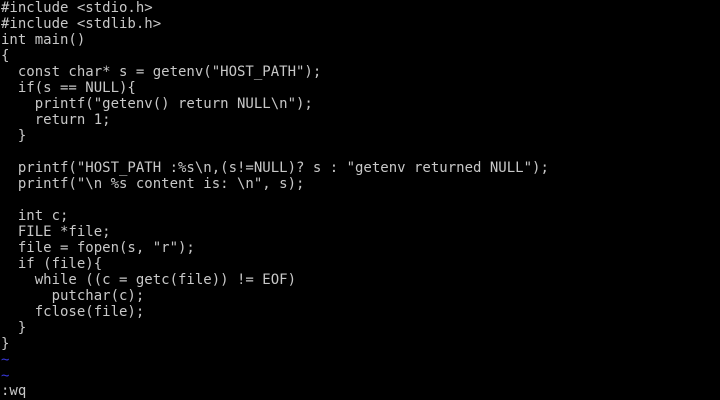 The height and width of the screenshot is (400, 720). I want to click on code-line-21: }, so click(14, 328).